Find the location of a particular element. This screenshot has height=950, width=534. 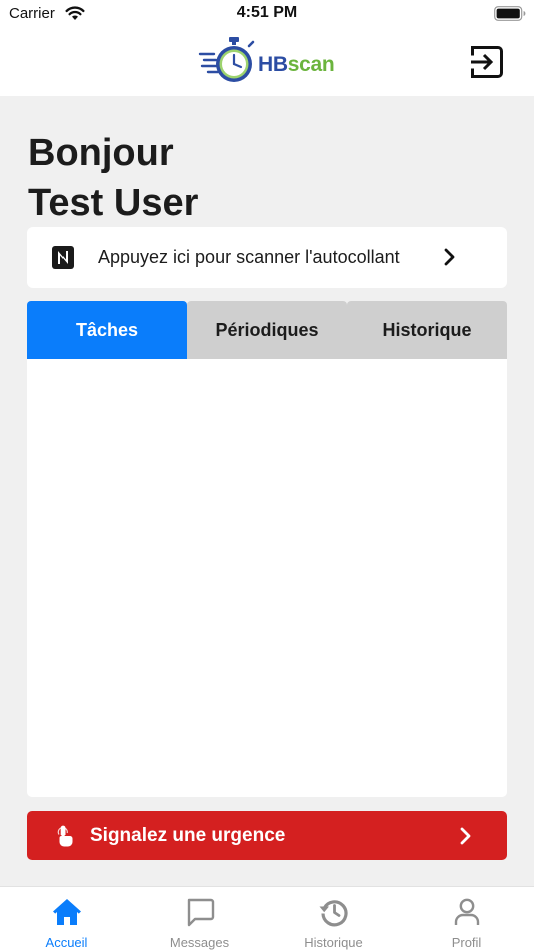

logout-icon is located at coordinates (487, 62).